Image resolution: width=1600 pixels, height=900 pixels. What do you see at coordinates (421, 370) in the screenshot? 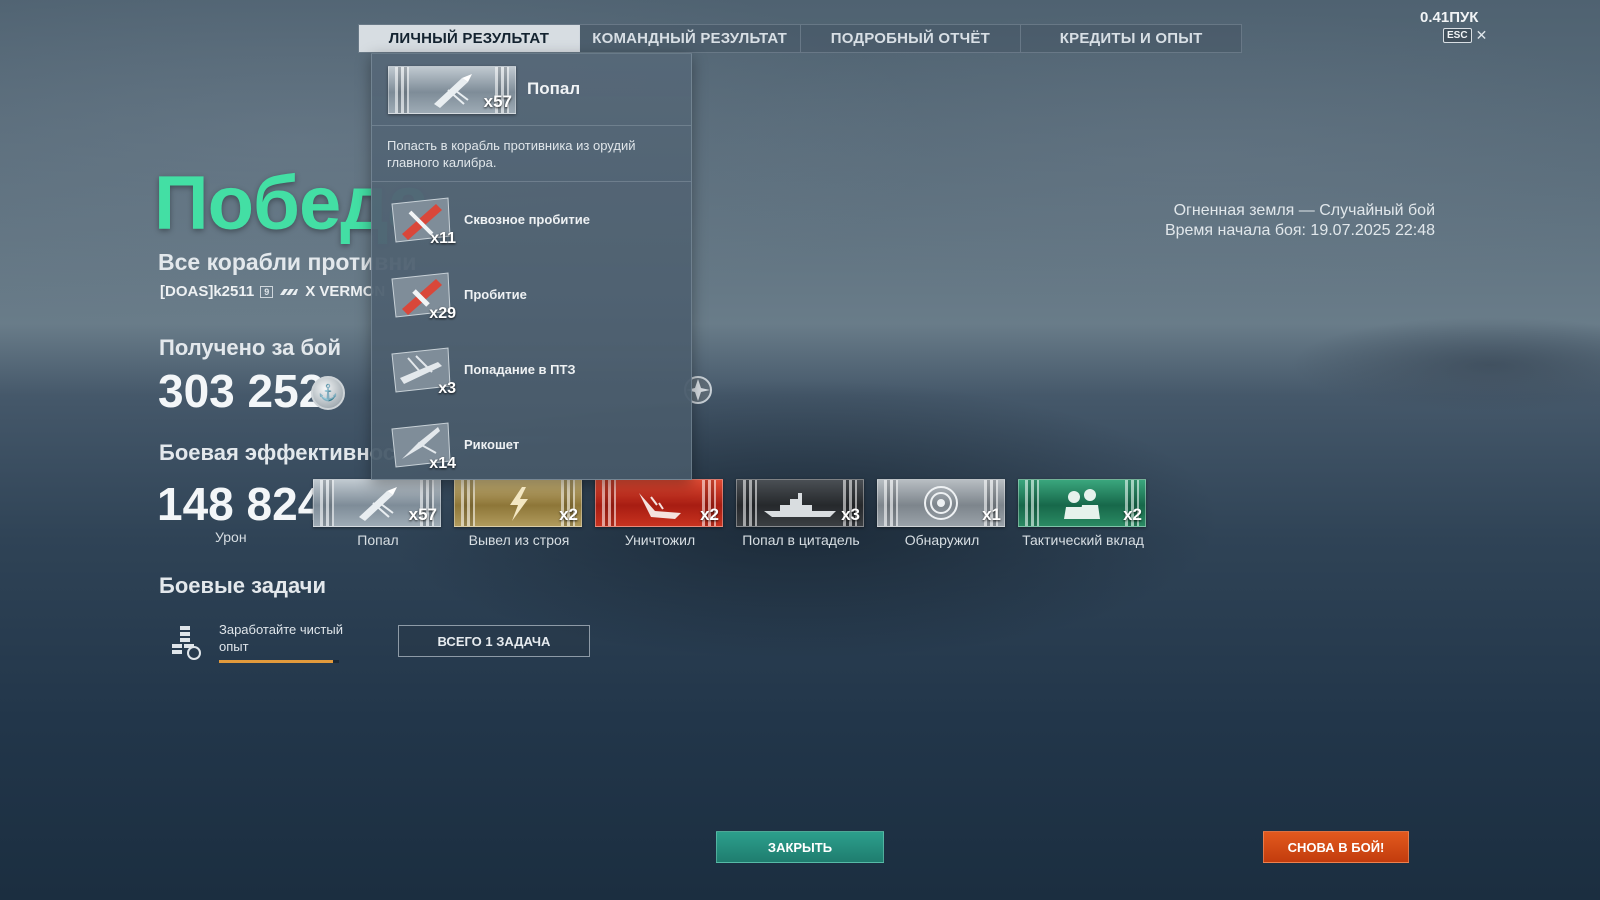
I see `torpedo-belt-hit-icon` at bounding box center [421, 370].